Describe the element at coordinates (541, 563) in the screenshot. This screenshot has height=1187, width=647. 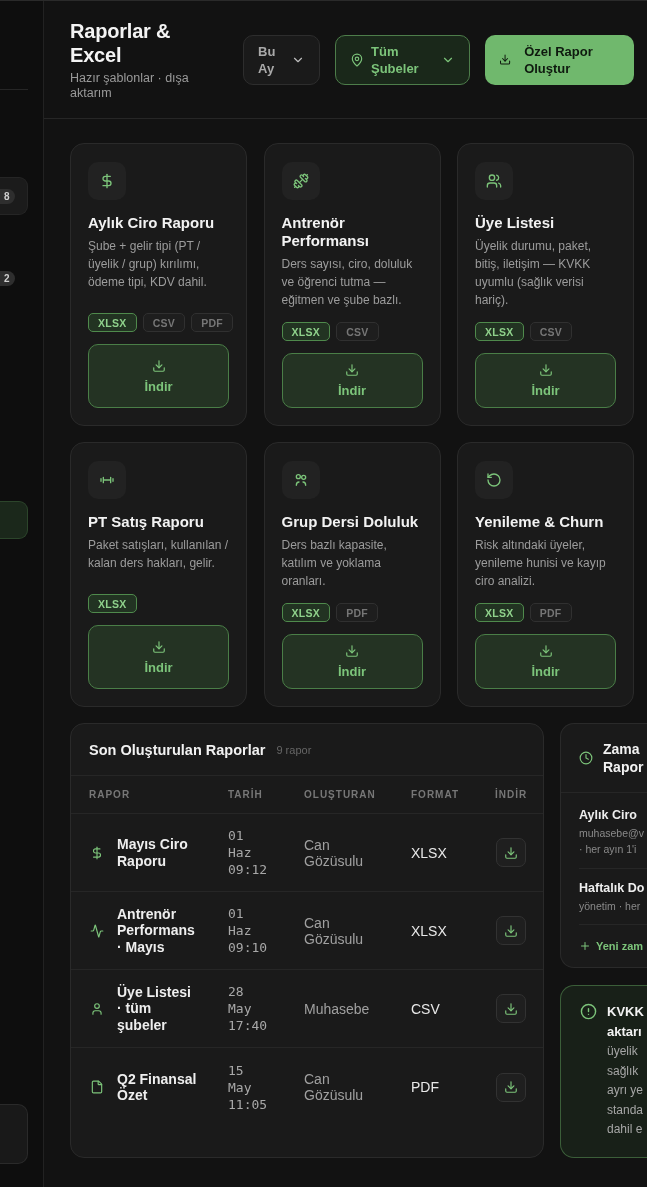
I see `template-description: Risk altındaki üyeler, yenileme hunisi ve kayıp ciro analizi.` at that location.